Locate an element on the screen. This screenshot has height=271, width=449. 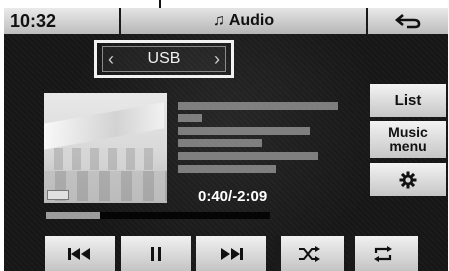
album-art is located at coordinates (105, 148).